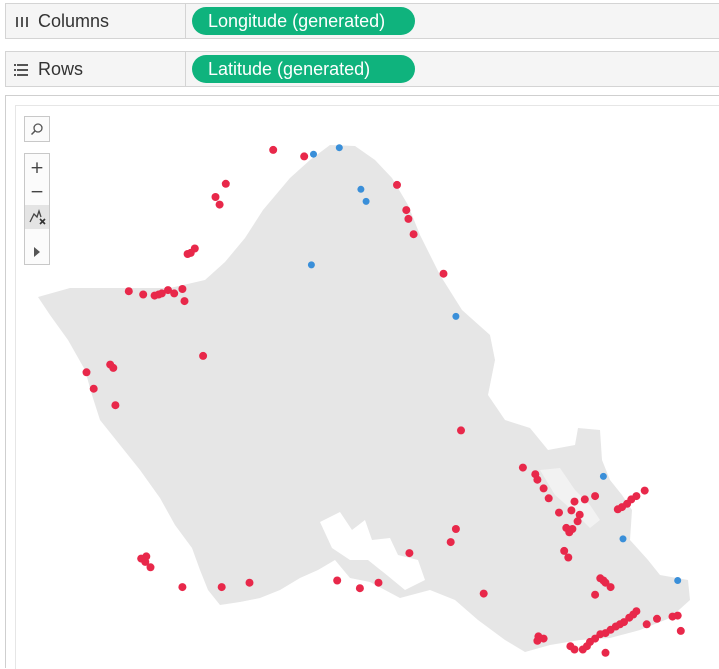  I want to click on map-toolbar: + −, so click(37, 209).